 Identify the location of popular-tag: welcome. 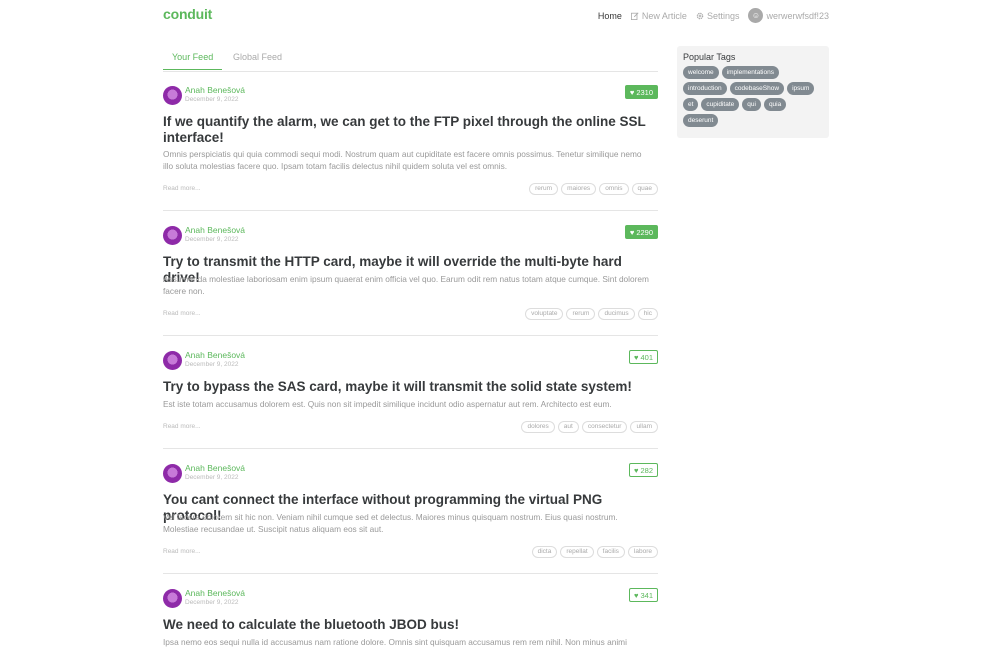
(701, 72).